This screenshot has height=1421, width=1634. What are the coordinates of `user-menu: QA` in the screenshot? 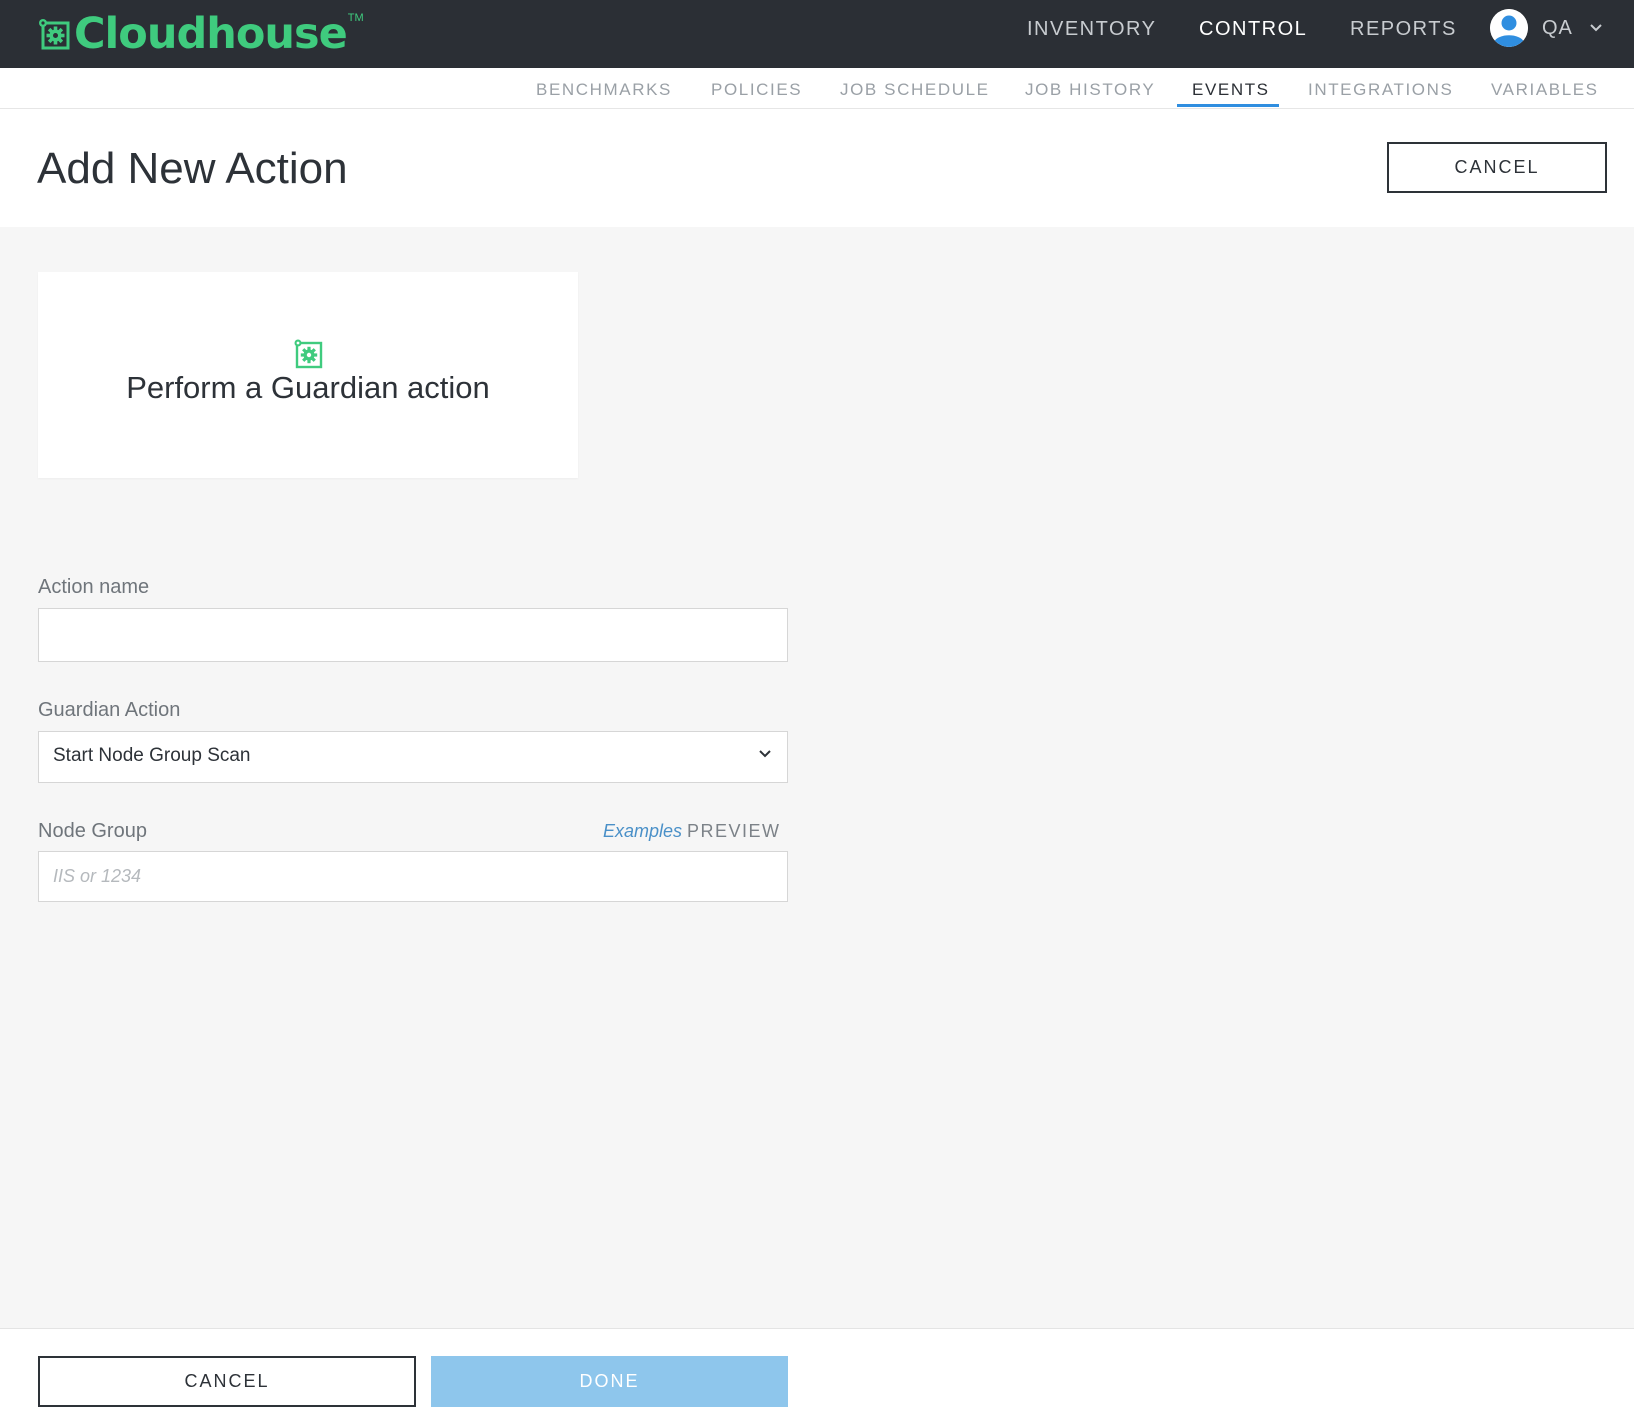 It's located at (1546, 28).